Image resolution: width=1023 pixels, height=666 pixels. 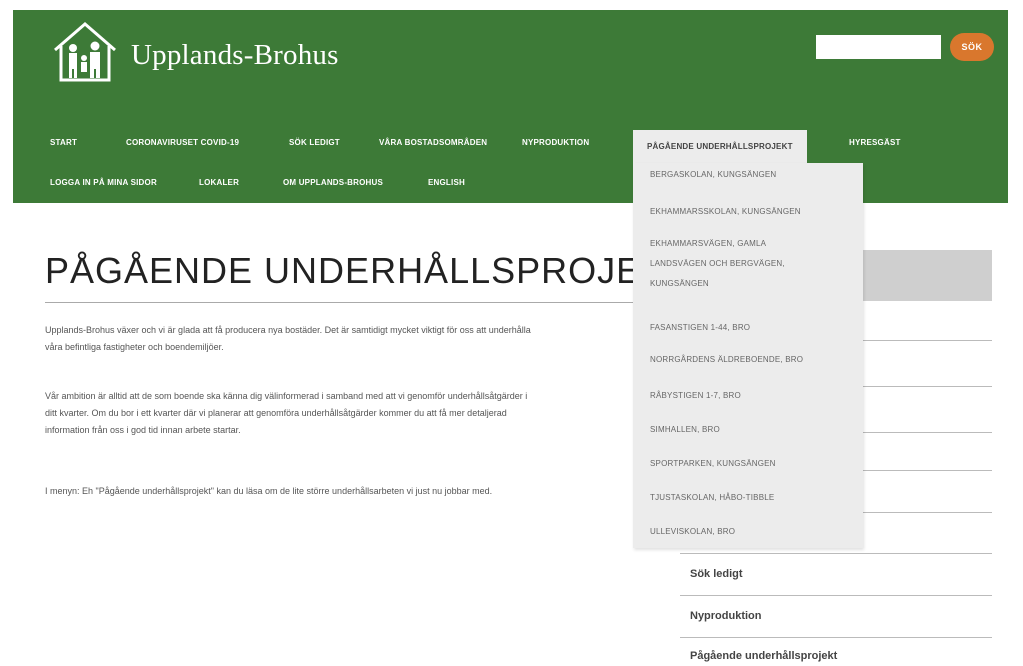 What do you see at coordinates (972, 47) in the screenshot?
I see `search-button: SÖK` at bounding box center [972, 47].